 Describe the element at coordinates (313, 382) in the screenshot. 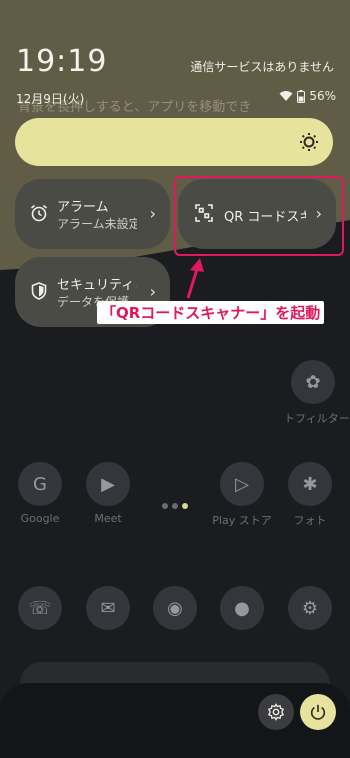

I see `filter-app-icon: ✿` at that location.